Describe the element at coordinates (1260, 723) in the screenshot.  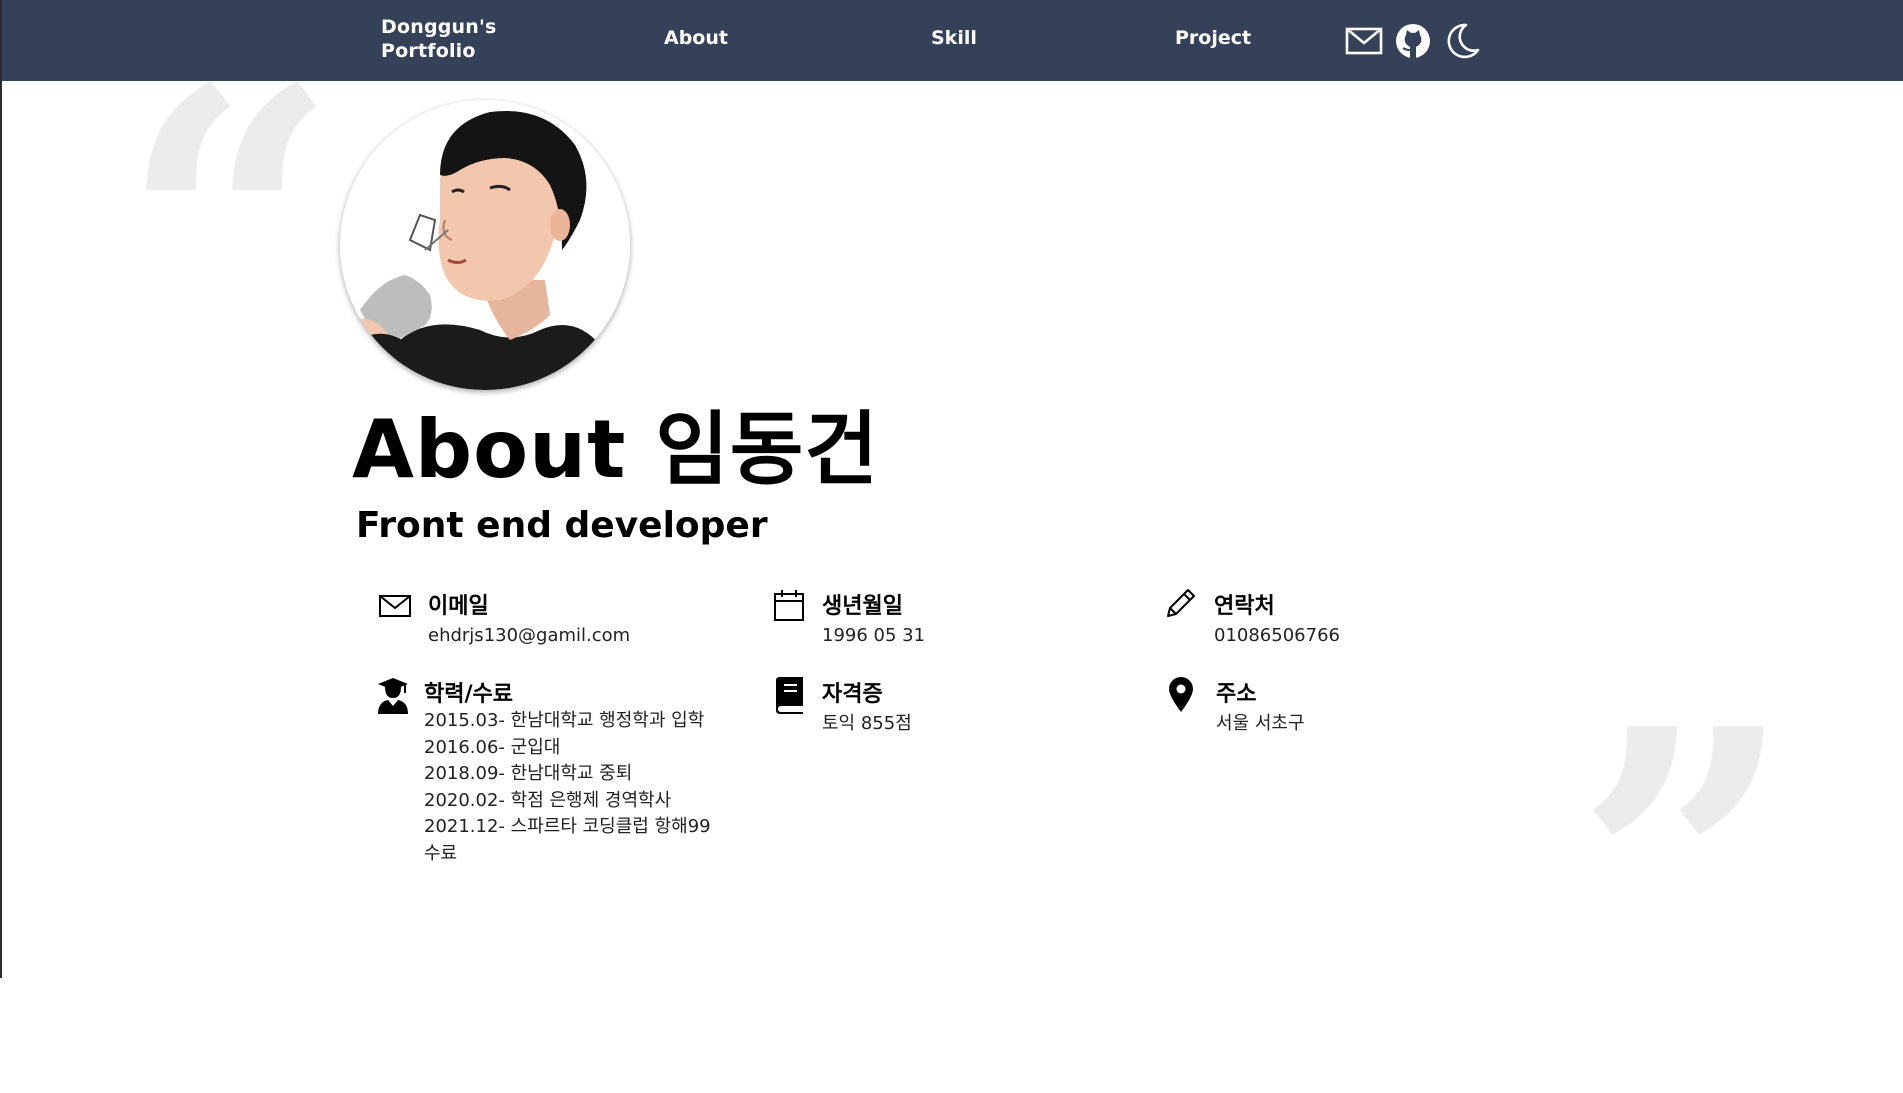
I see `info-address-value: 서울 서초구` at that location.